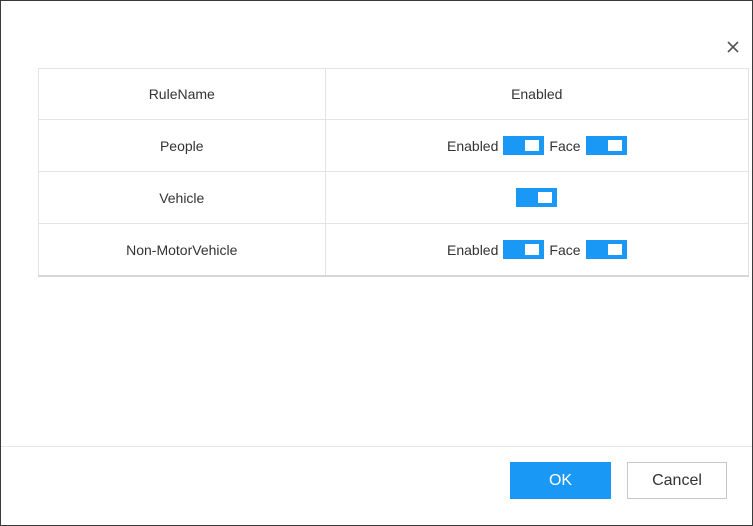  What do you see at coordinates (182, 197) in the screenshot?
I see `rule-name-vehicle: Vehicle` at bounding box center [182, 197].